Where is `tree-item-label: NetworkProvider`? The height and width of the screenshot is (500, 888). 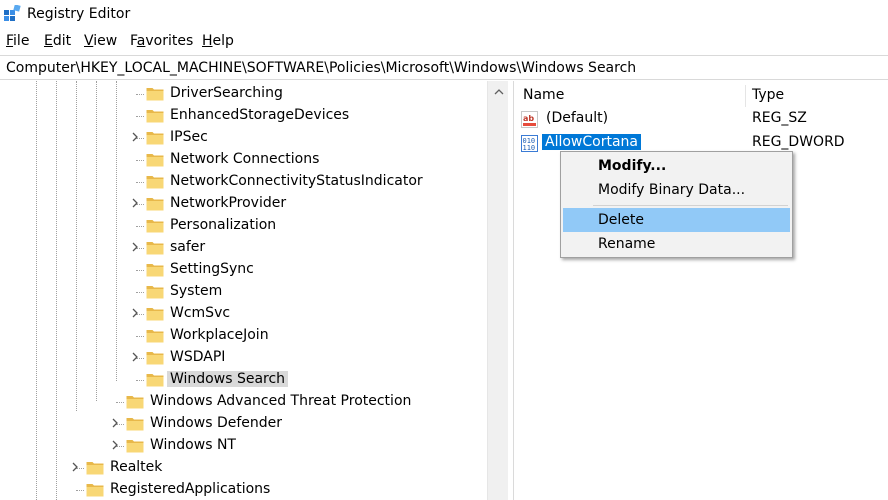 tree-item-label: NetworkProvider is located at coordinates (228, 203).